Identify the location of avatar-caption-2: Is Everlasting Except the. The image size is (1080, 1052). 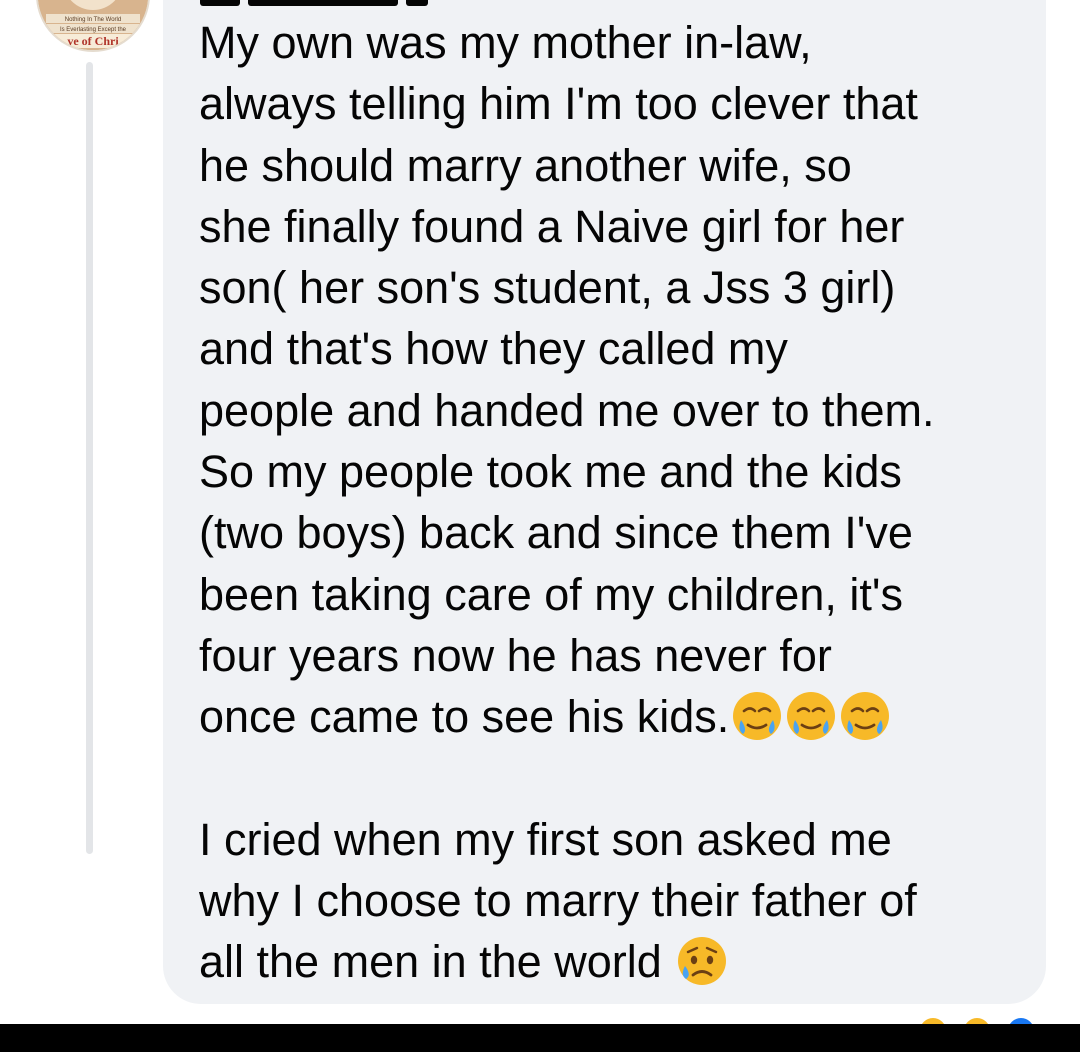
(93, 30).